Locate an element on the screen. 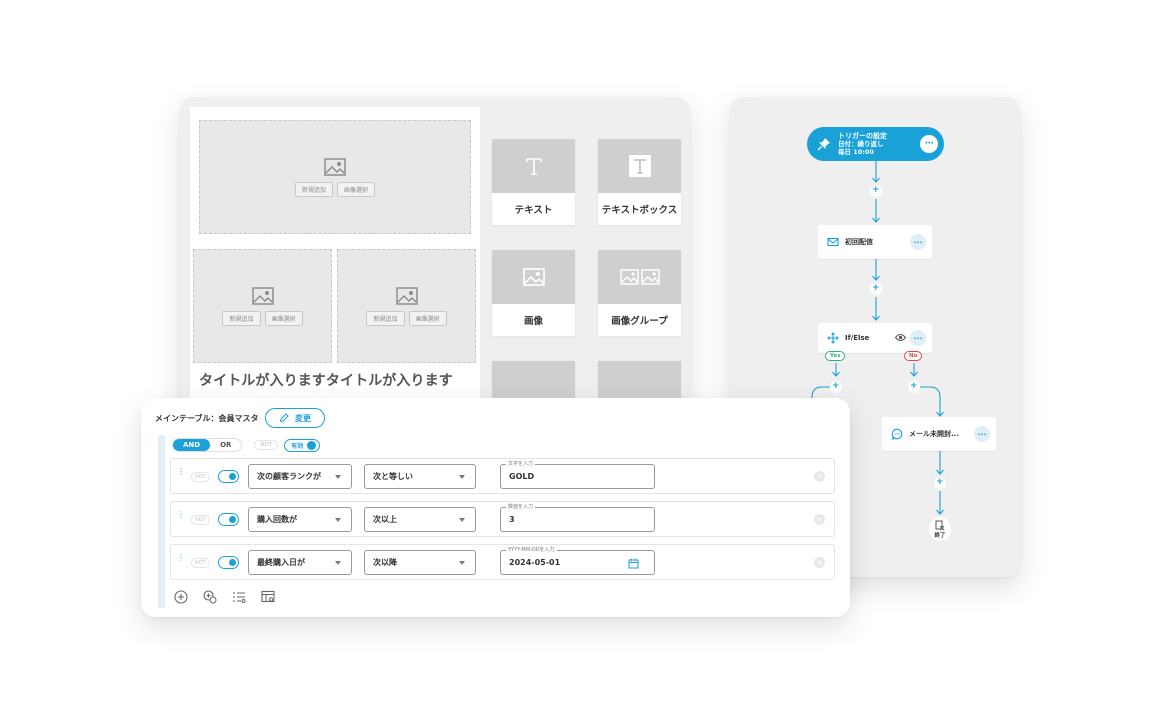 This screenshot has height=716, width=1160. list-filter-icon is located at coordinates (239, 597).